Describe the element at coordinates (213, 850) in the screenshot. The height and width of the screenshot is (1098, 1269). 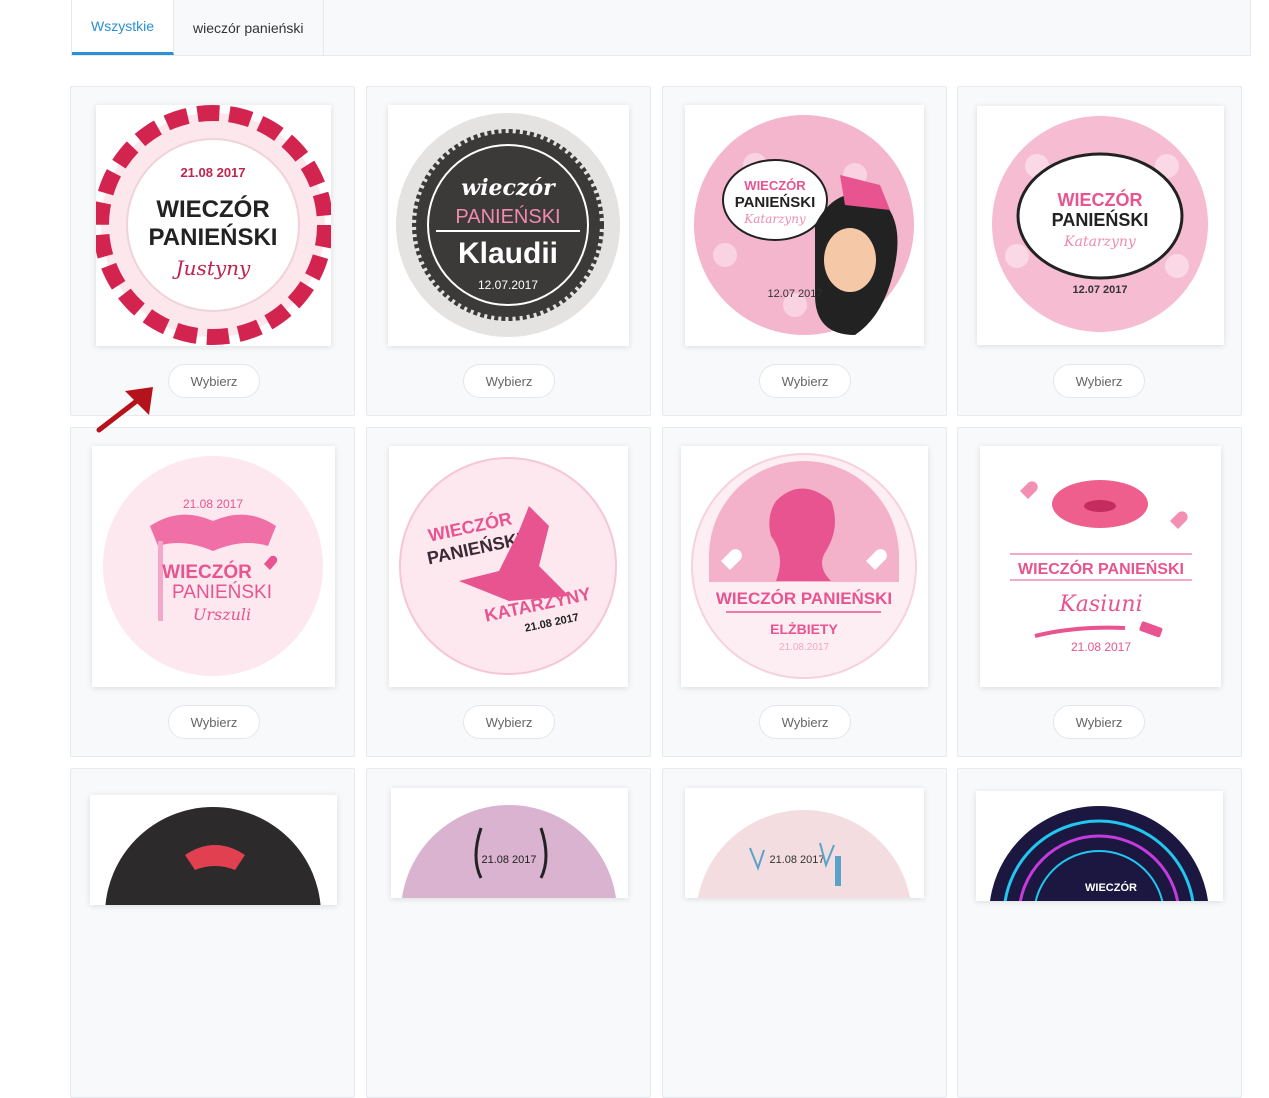
I see `design-thumbnail` at that location.